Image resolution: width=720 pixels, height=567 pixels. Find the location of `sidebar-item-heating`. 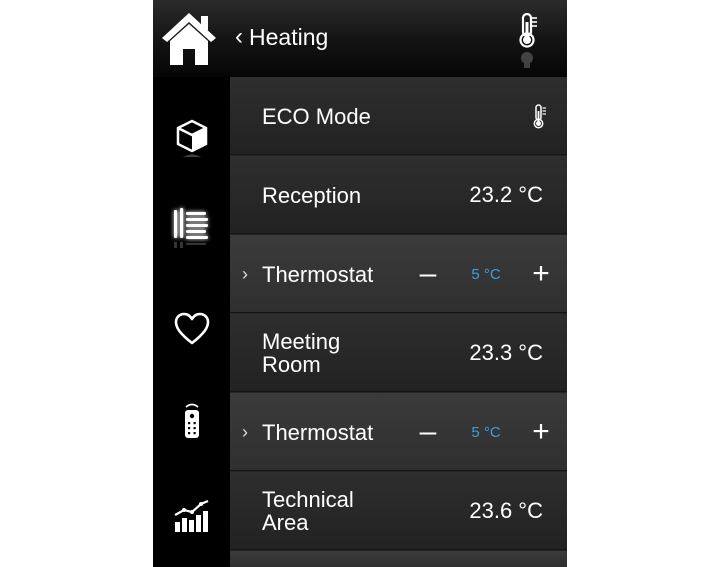

sidebar-item-heating is located at coordinates (191, 226).